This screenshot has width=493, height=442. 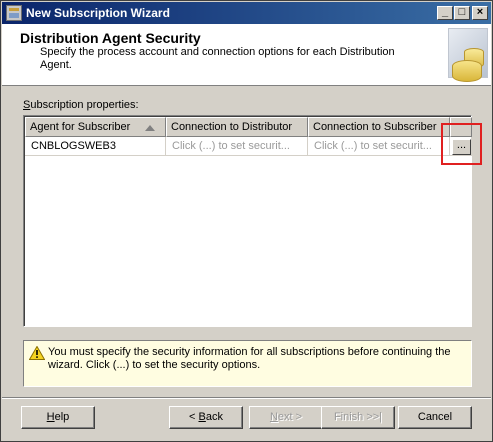 What do you see at coordinates (62, 417) in the screenshot?
I see `button-label: elp` at bounding box center [62, 417].